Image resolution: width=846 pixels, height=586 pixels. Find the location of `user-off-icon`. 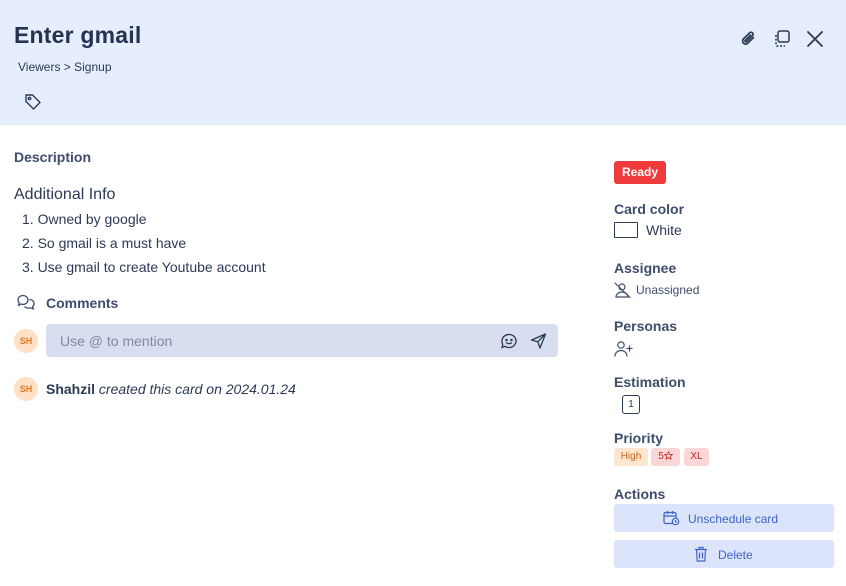

user-off-icon is located at coordinates (622, 290).